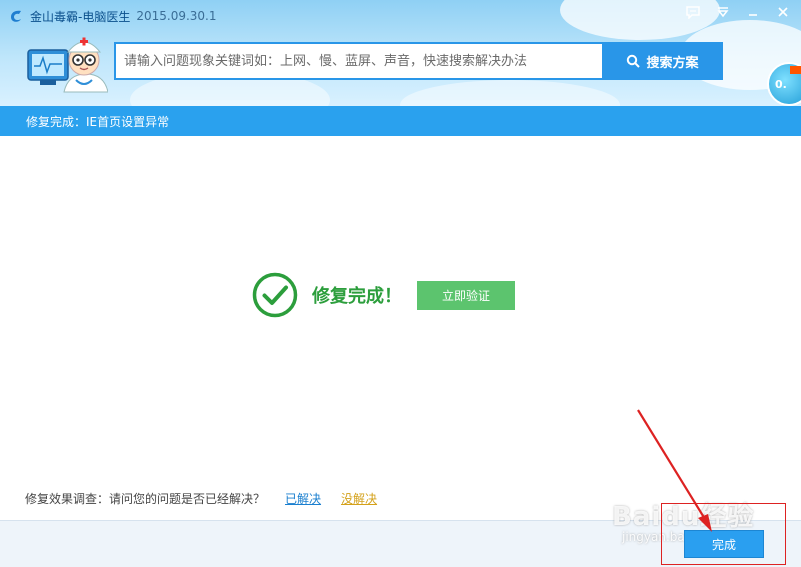  I want to click on doctor-mascot-icon, so click(67, 65).